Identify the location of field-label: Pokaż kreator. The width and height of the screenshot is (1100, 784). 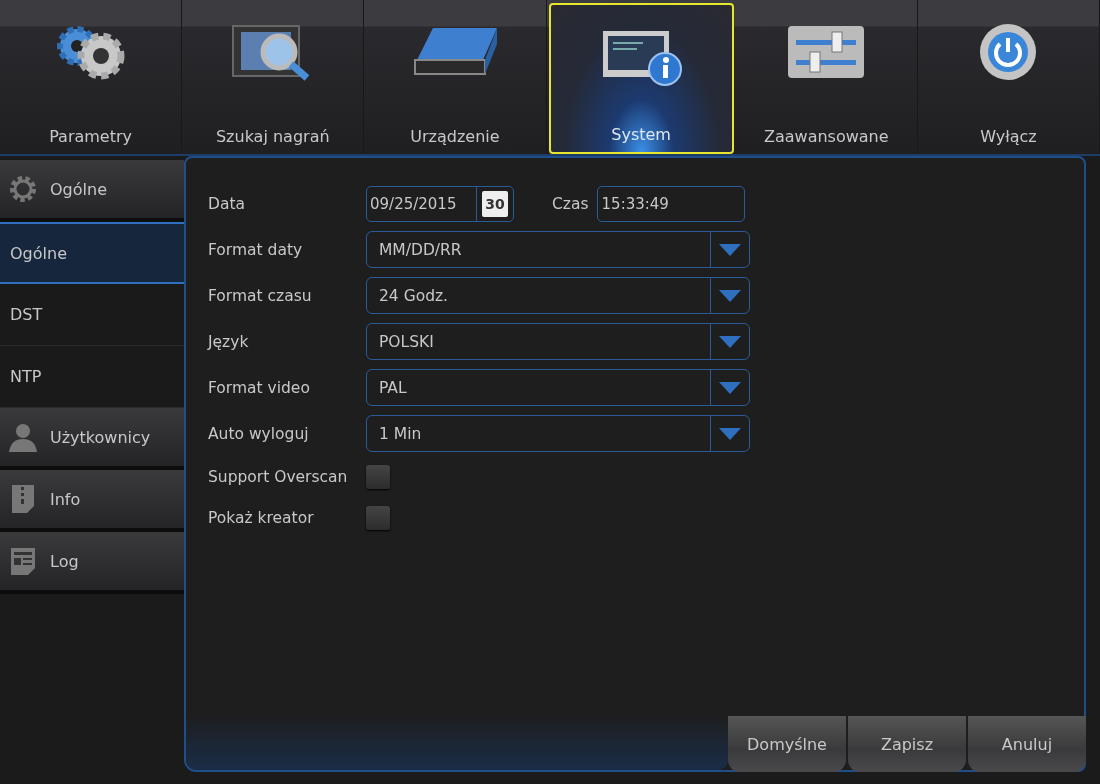
(261, 518).